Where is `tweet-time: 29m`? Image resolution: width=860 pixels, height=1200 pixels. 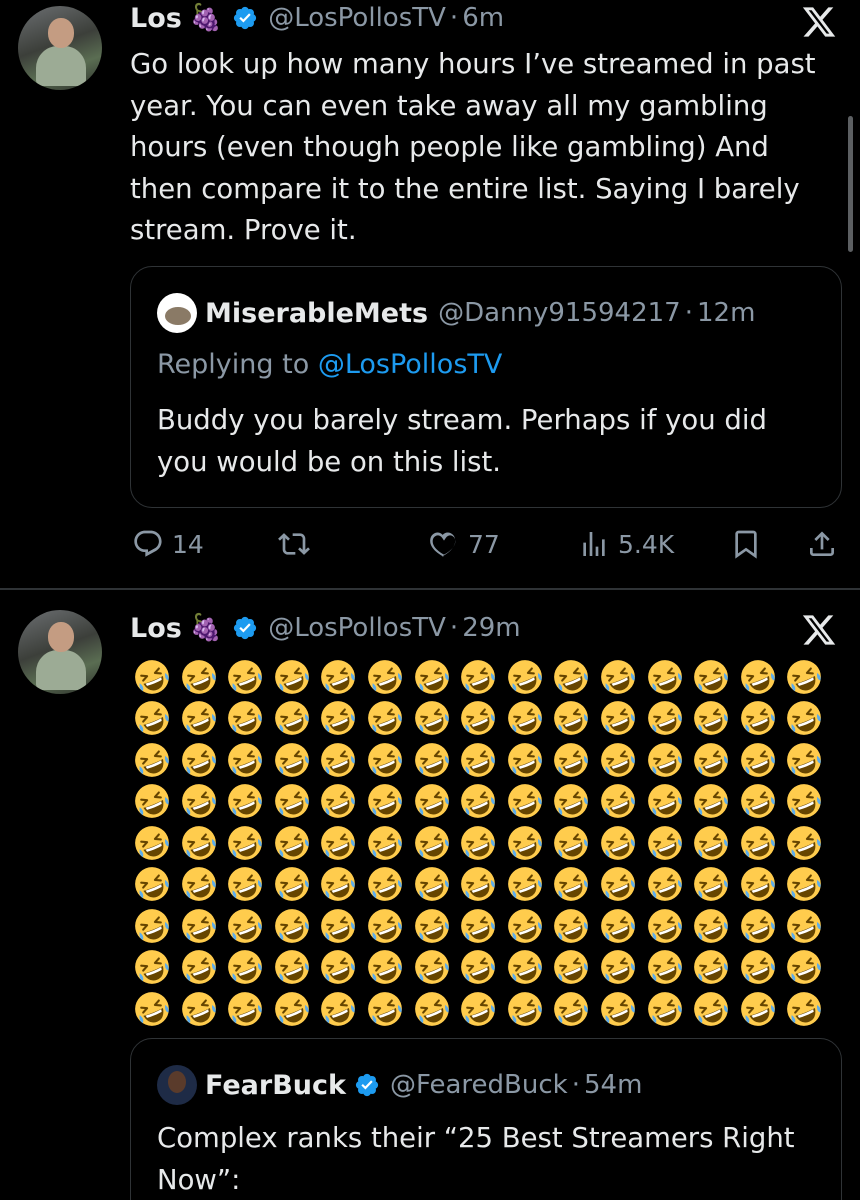 tweet-time: 29m is located at coordinates (491, 628).